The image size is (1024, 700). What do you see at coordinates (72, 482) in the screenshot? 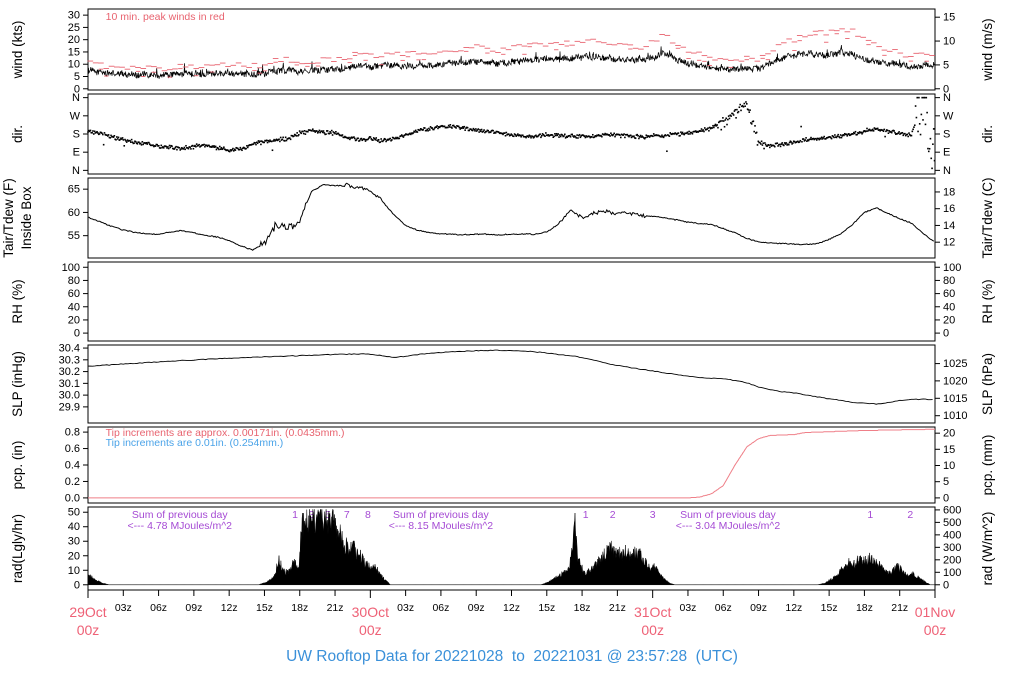
I see `tick-label: 0.2` at bounding box center [72, 482].